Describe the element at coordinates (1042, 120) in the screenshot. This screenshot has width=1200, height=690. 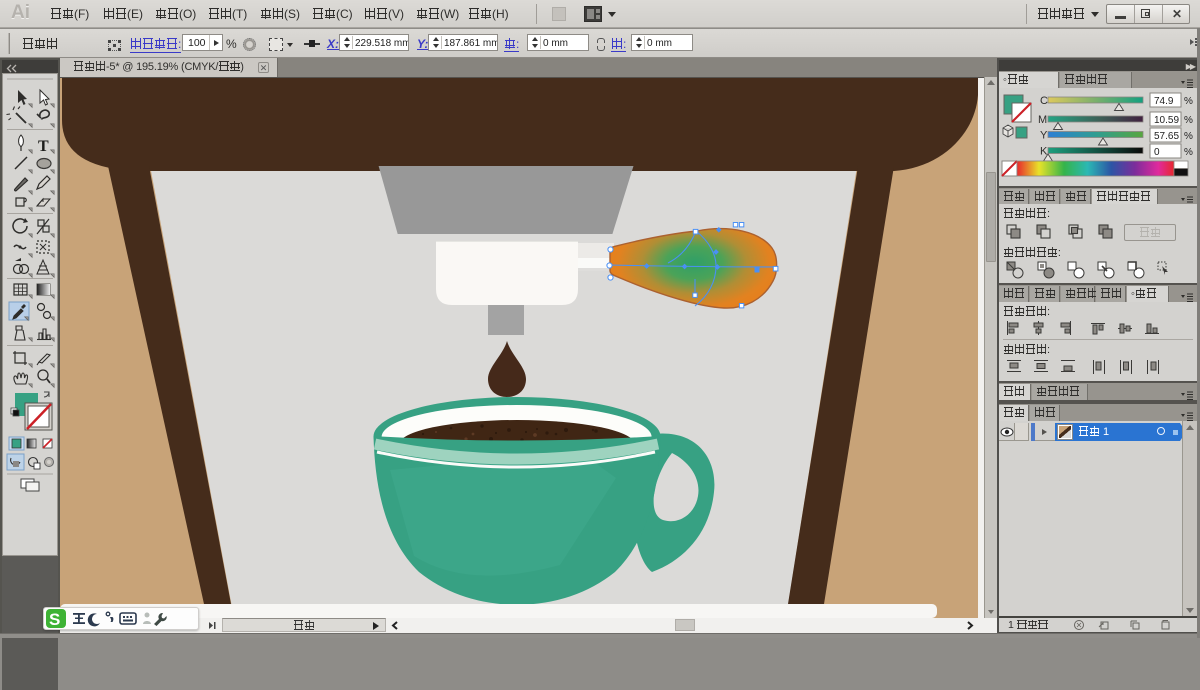
I see `svg-text: M` at that location.